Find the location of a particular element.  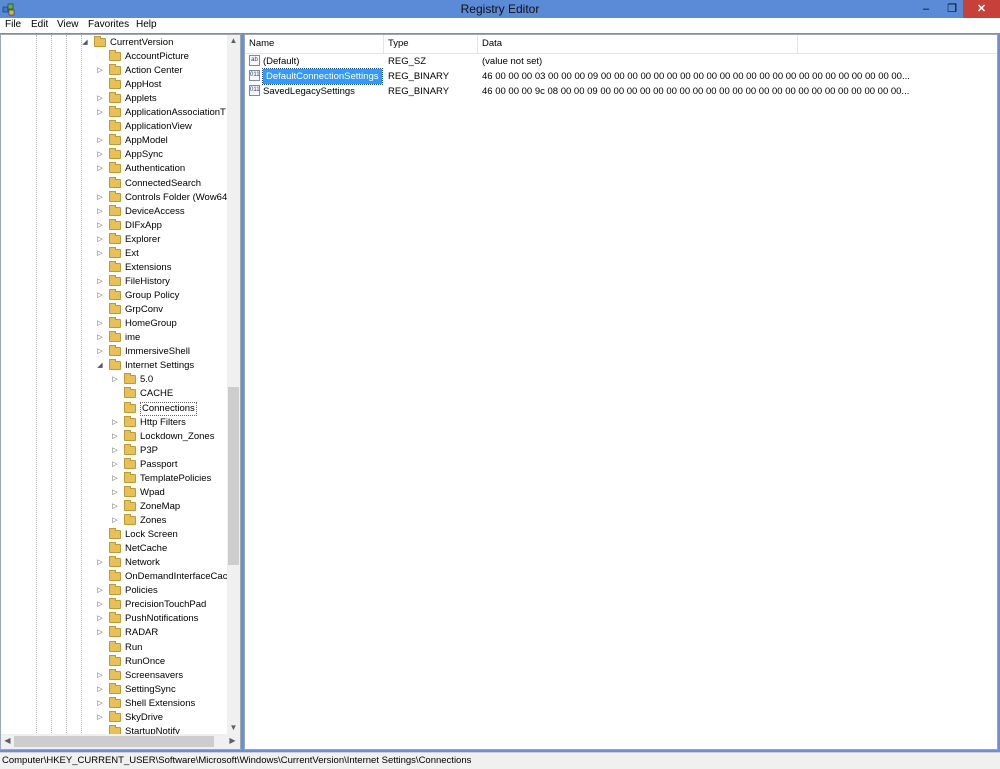

tree-node: ▷ SettingSync is located at coordinates (113, 689).